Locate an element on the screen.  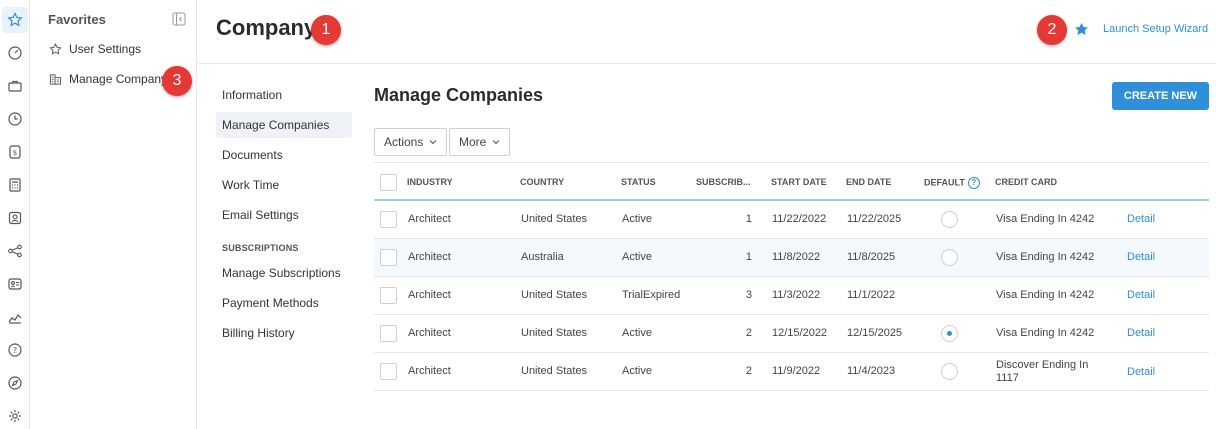
billing-icon: $ is located at coordinates (15, 152).